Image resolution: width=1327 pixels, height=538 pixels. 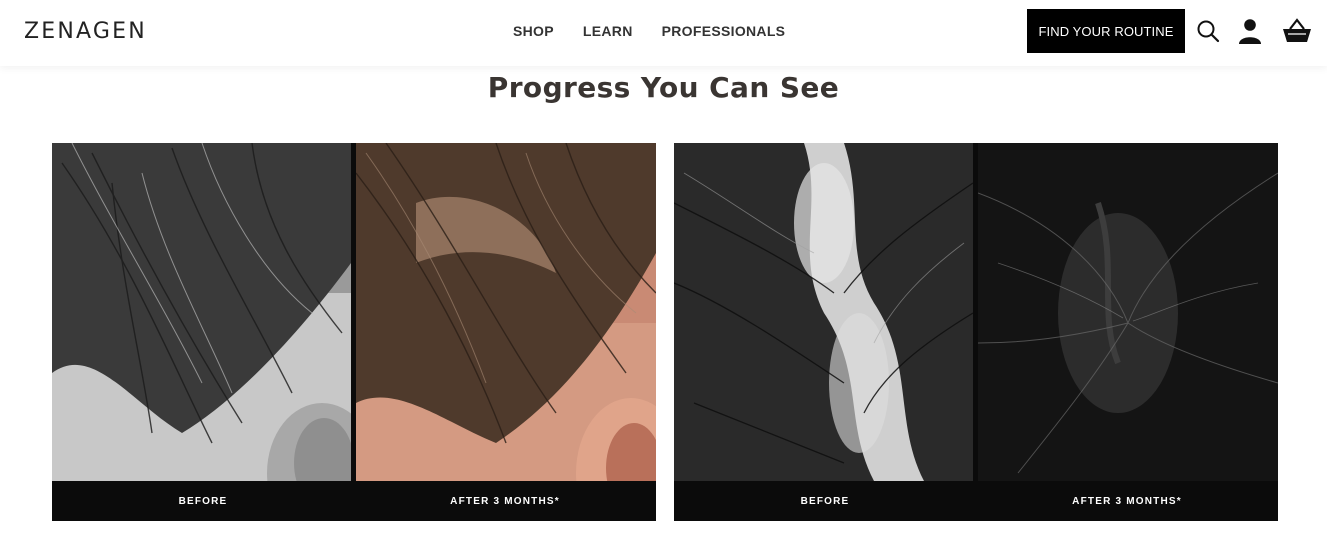 I want to click on after-photo-crown, so click(x=1128, y=312).